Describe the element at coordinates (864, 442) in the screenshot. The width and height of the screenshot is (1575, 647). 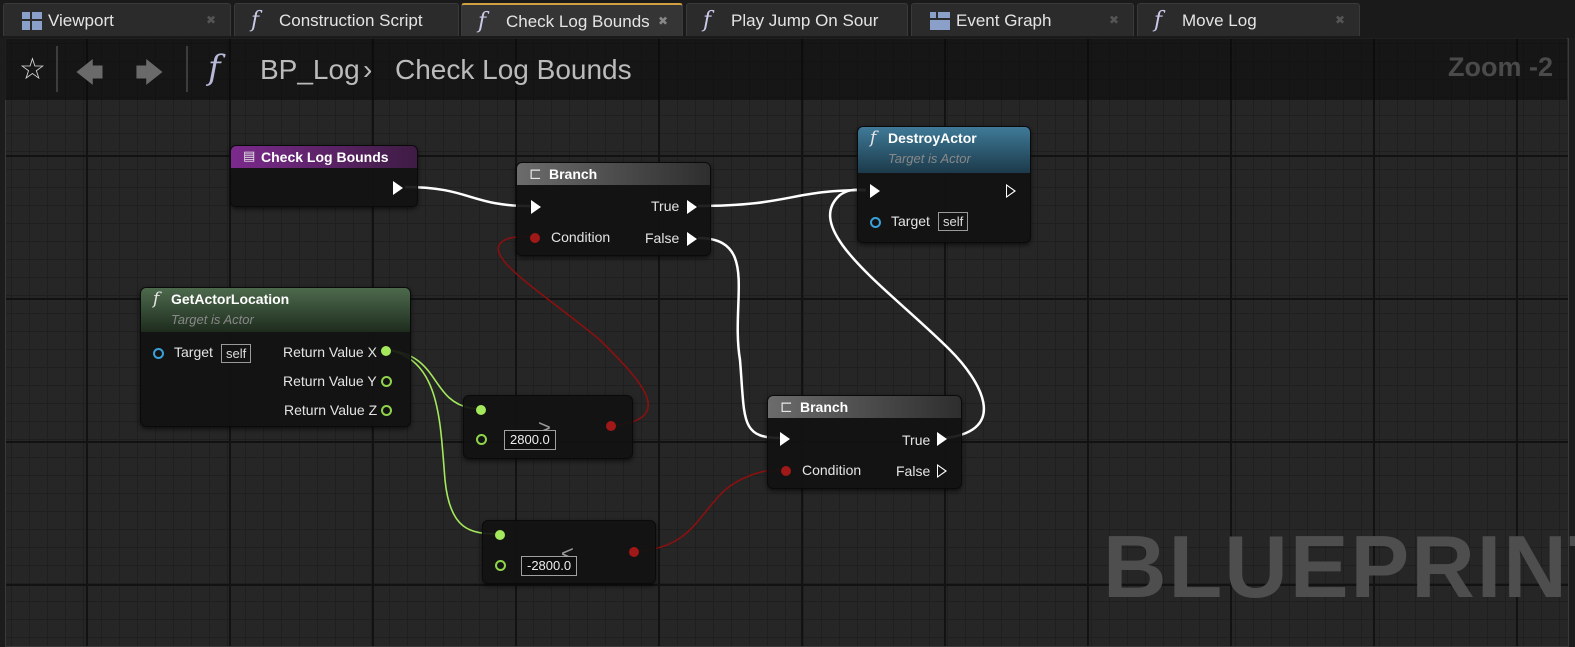
I see `branch-node-2: ⊏ Branch True Condition False` at that location.